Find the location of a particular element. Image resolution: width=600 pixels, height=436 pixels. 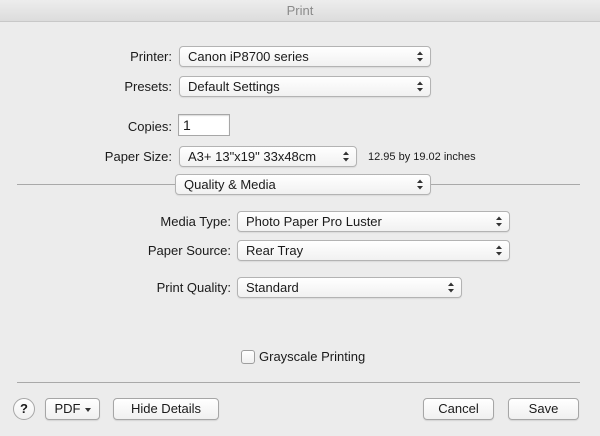

cancel-button: Cancel is located at coordinates (458, 409).